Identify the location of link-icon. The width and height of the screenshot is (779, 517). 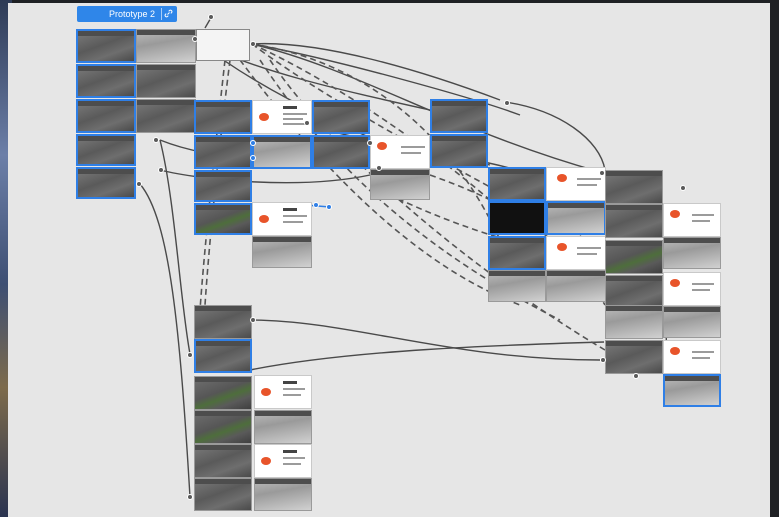
(167, 14).